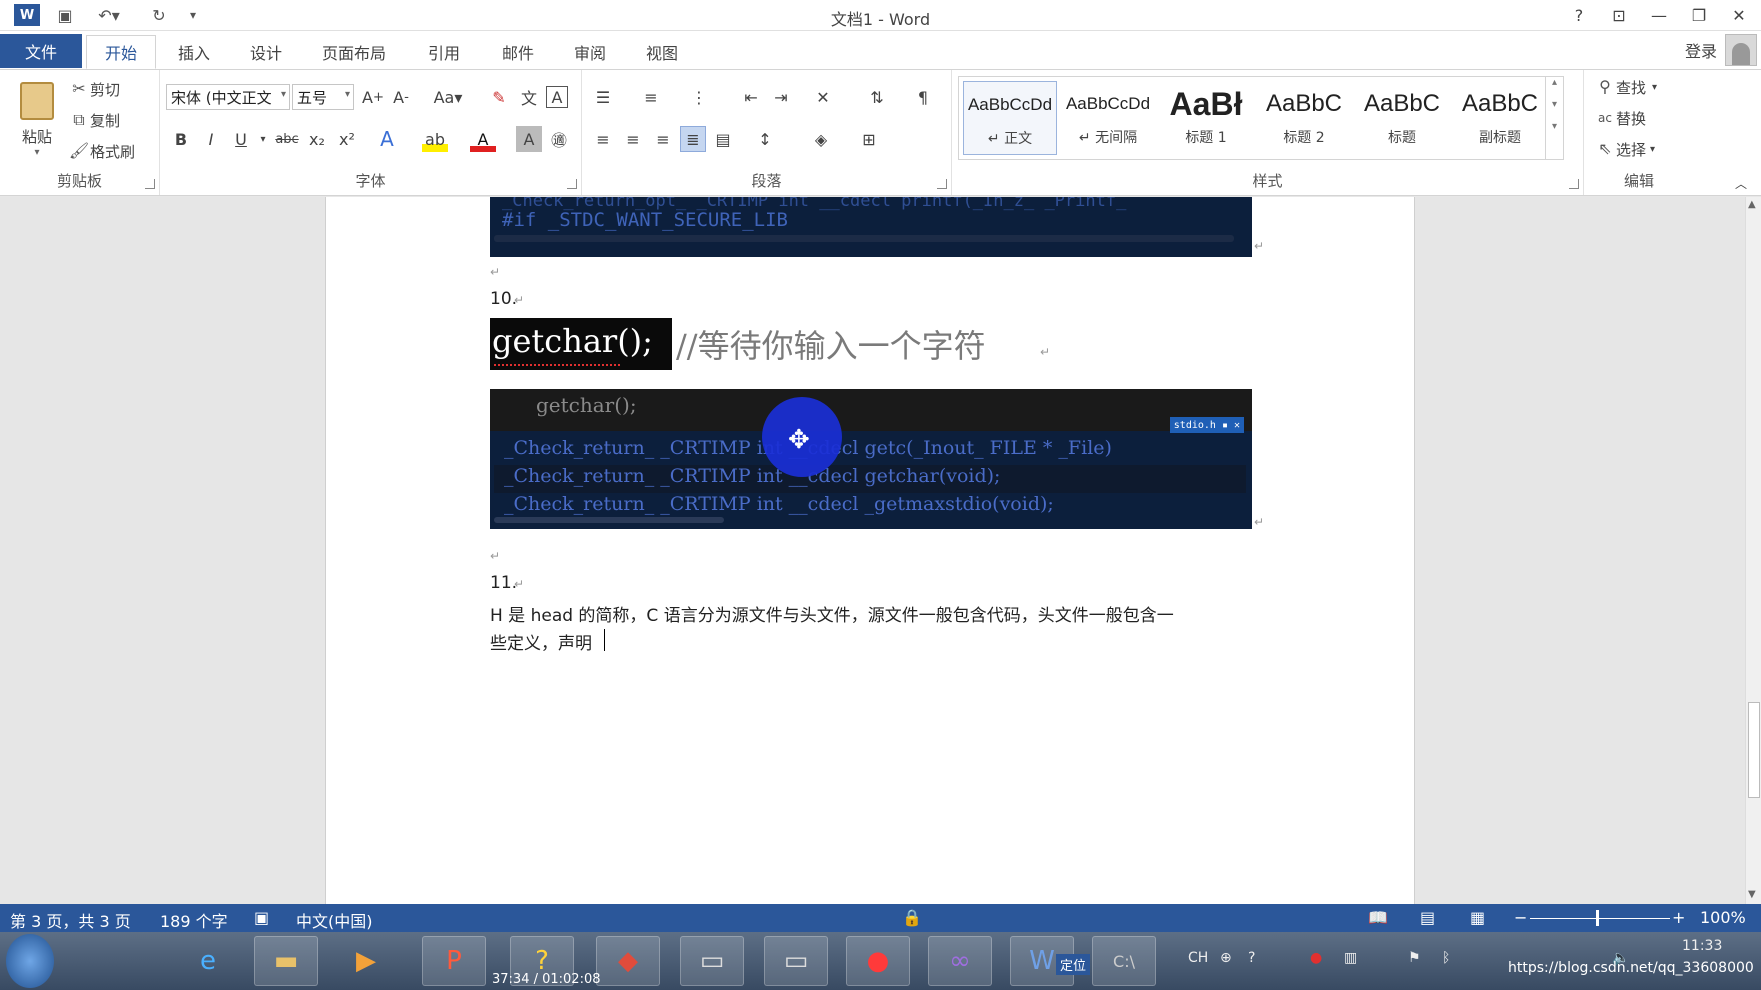 This screenshot has height=990, width=1761. What do you see at coordinates (1427, 917) in the screenshot?
I see `print-layout-icon: ▤` at bounding box center [1427, 917].